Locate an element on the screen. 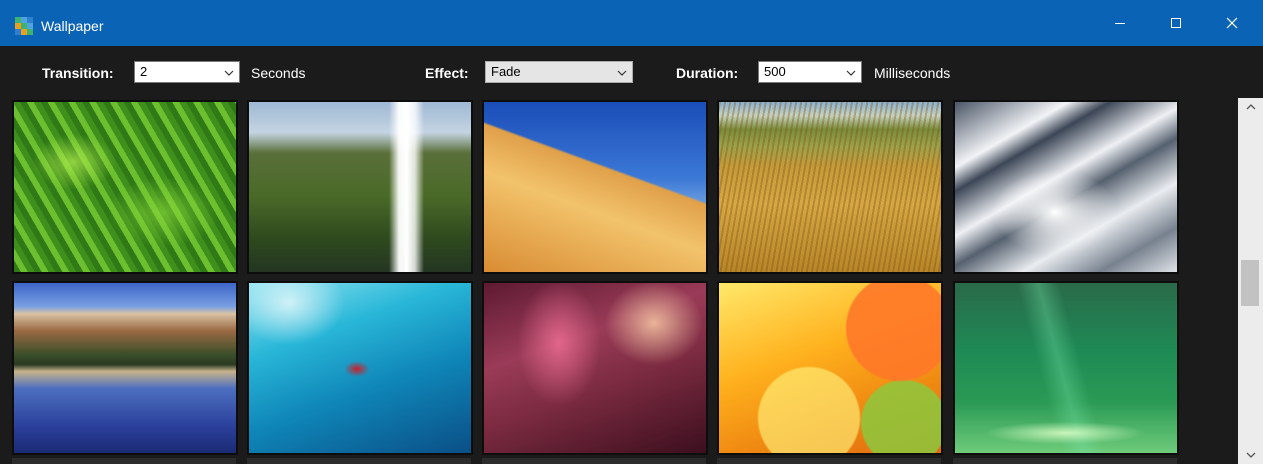  wheat-field-image is located at coordinates (830, 187).